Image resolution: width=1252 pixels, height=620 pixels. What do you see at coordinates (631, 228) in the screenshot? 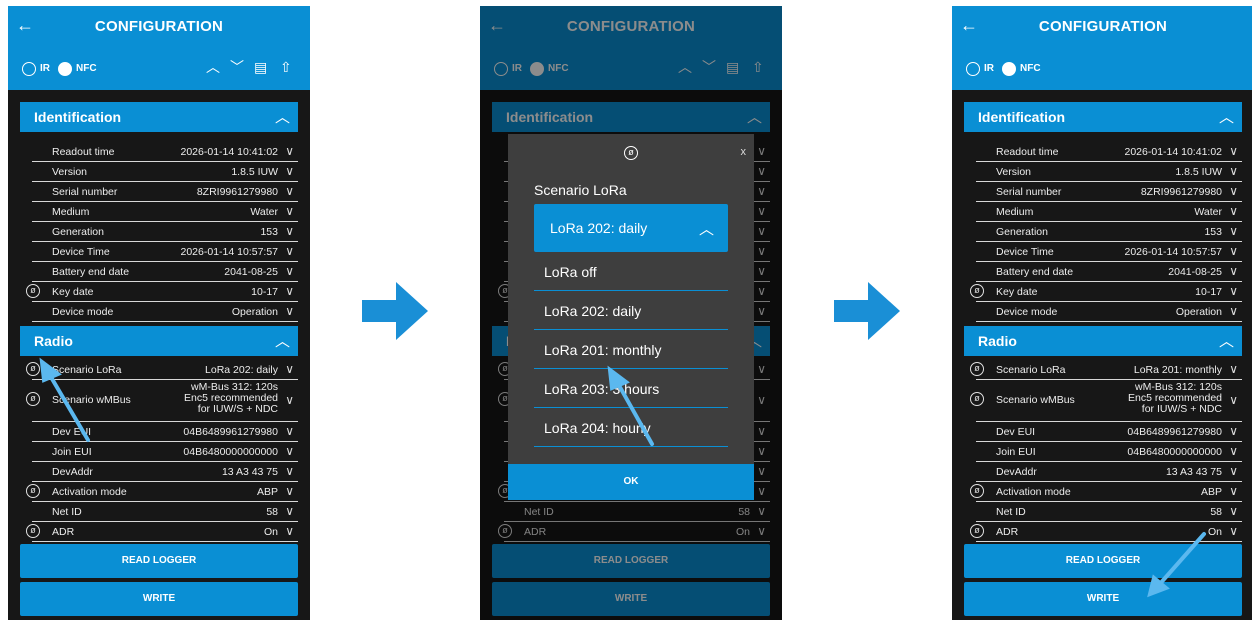
I see `scenario-select: LoRa 202: daily ︿` at bounding box center [631, 228].